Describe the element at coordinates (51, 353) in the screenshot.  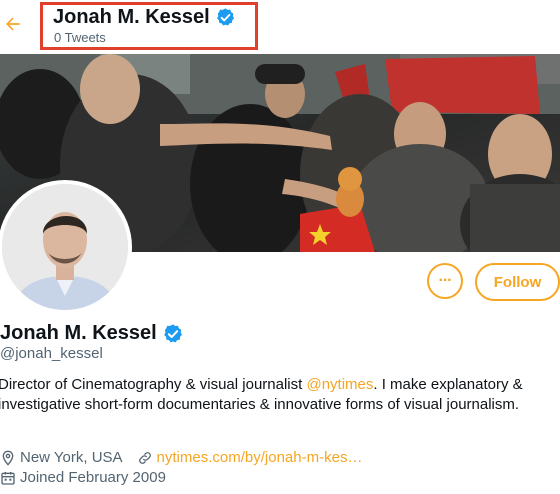
I see `profile-handle: @jonah_kessel` at that location.